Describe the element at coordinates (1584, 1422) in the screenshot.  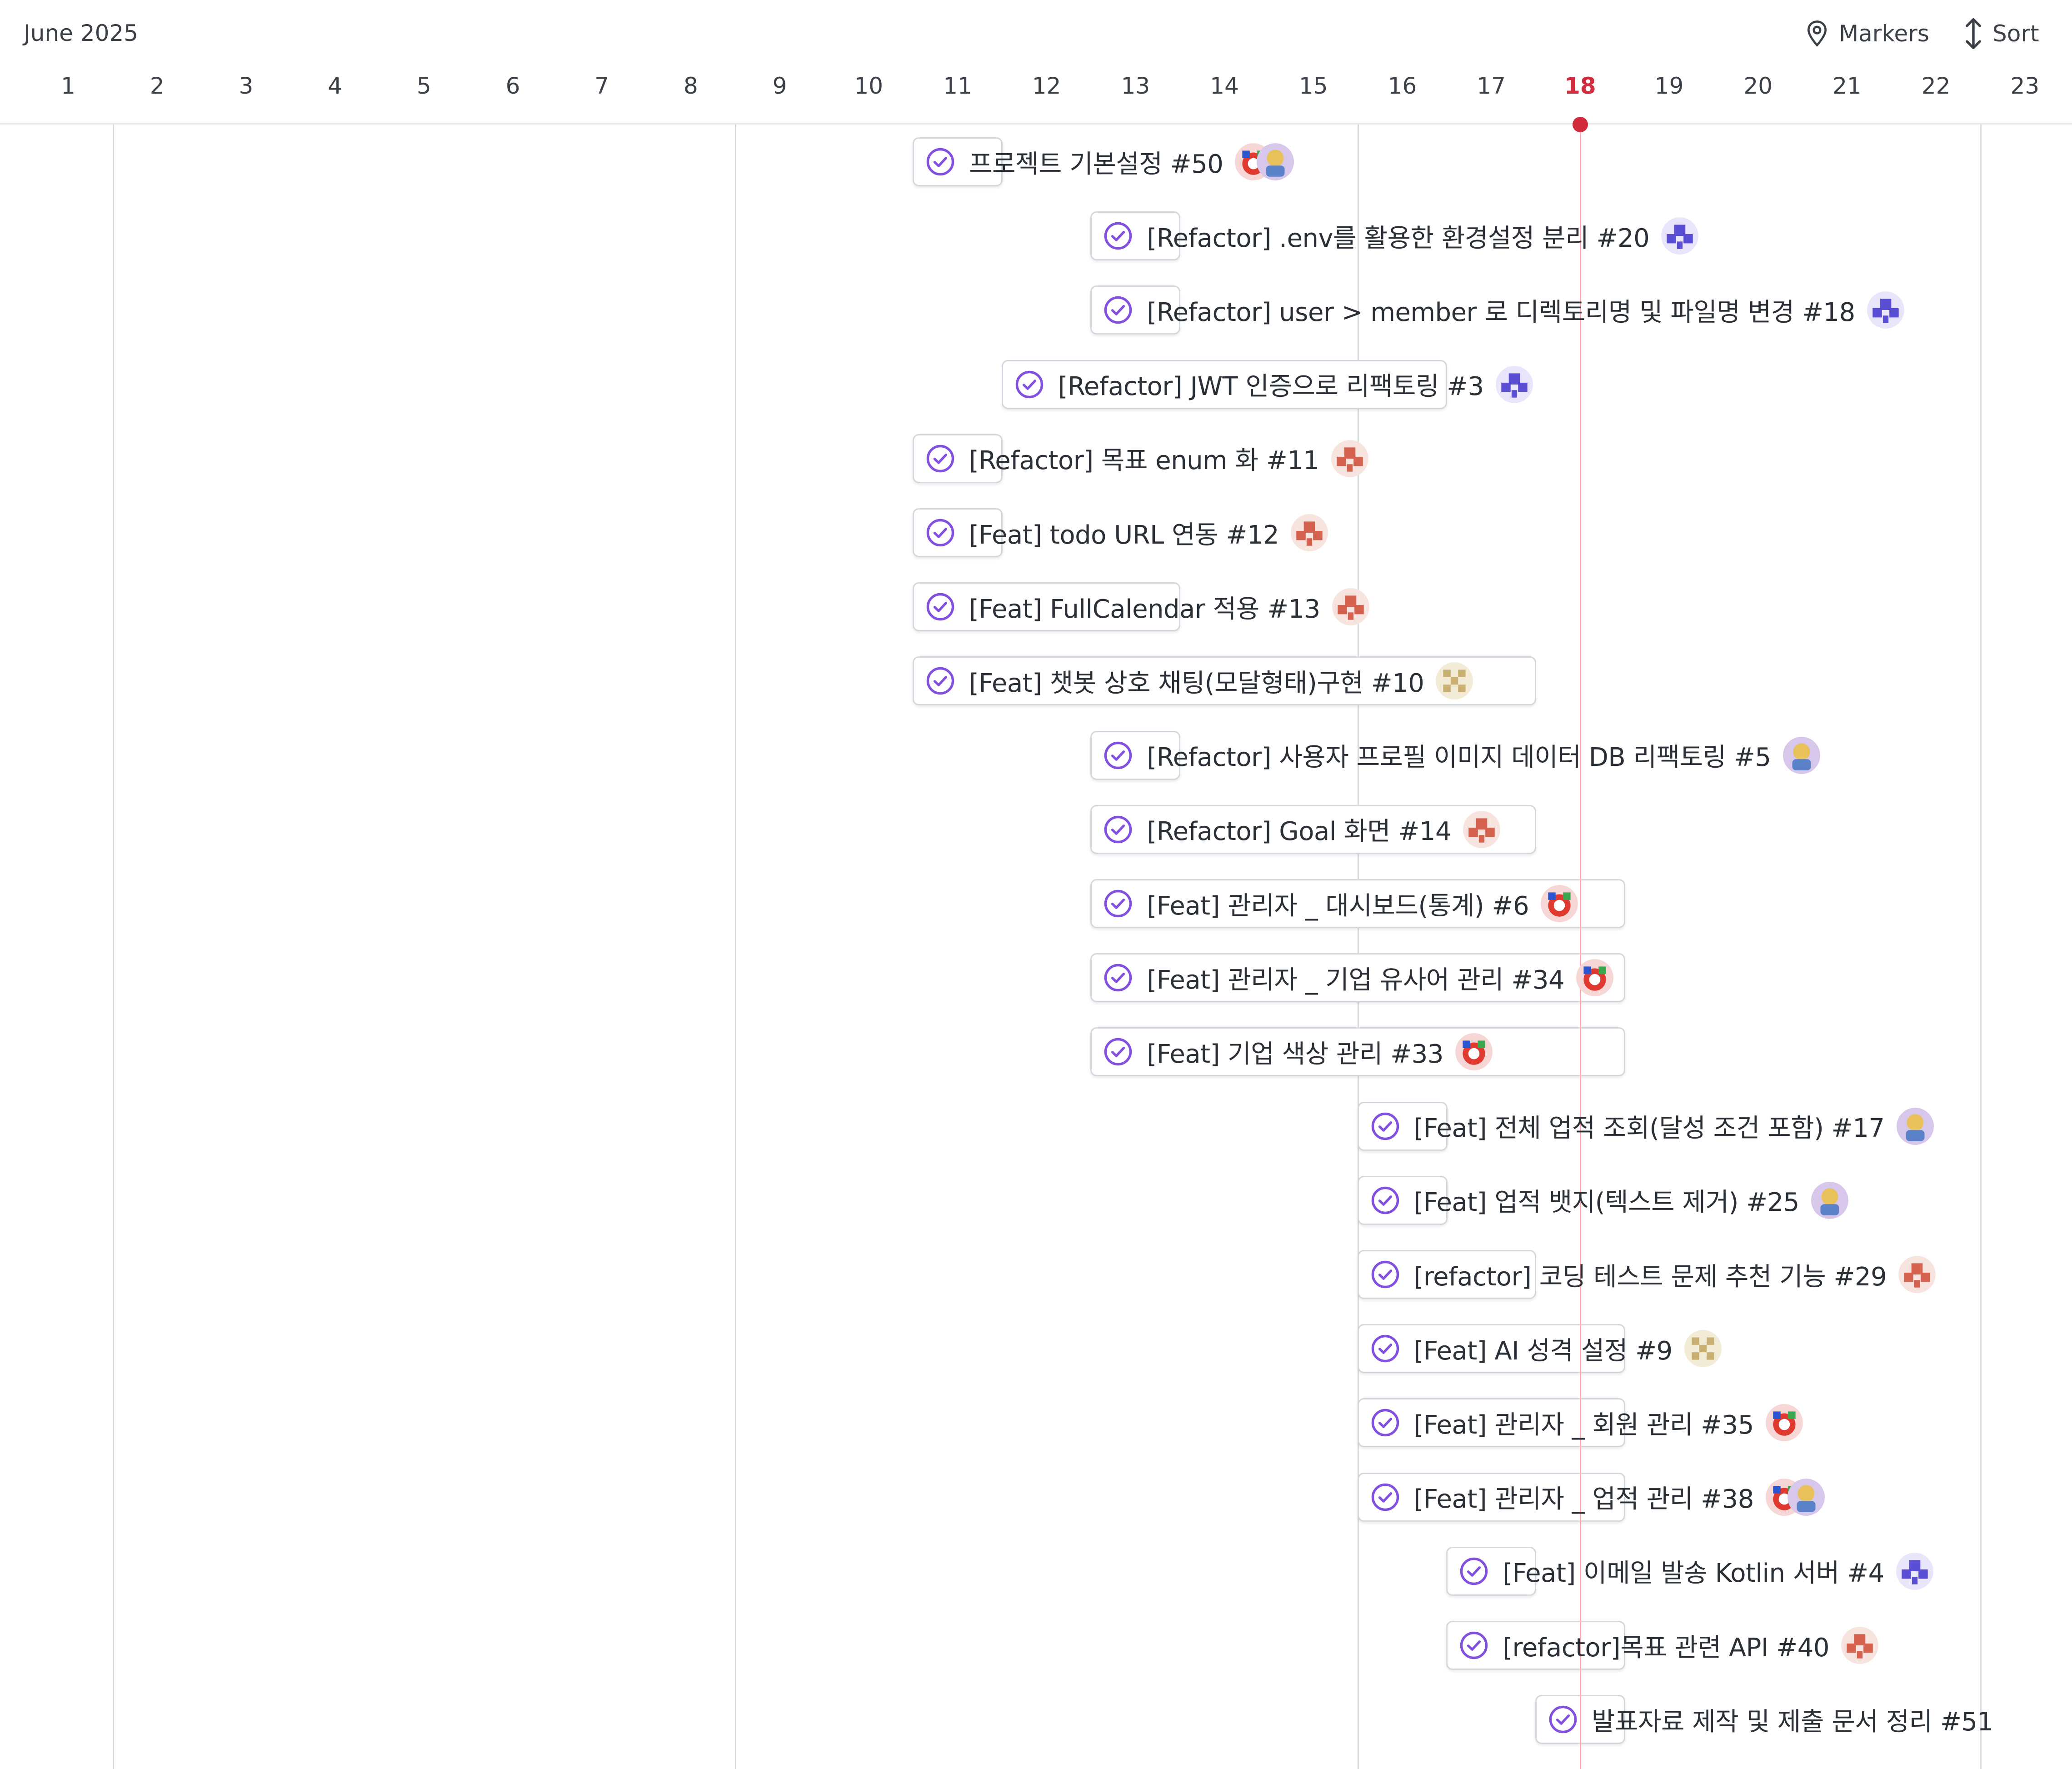
I see `item-title: [Feat] 관리자 _ 회원 관리 #35` at that location.